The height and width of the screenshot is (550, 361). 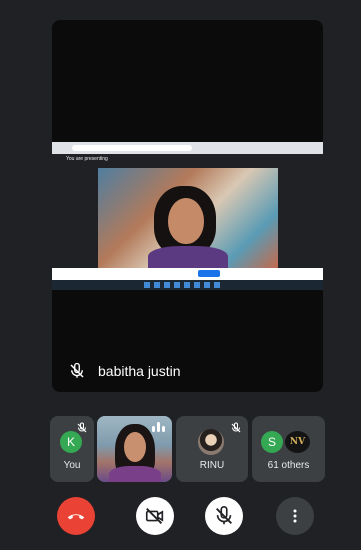 I want to click on more-vert-icon, so click(x=295, y=516).